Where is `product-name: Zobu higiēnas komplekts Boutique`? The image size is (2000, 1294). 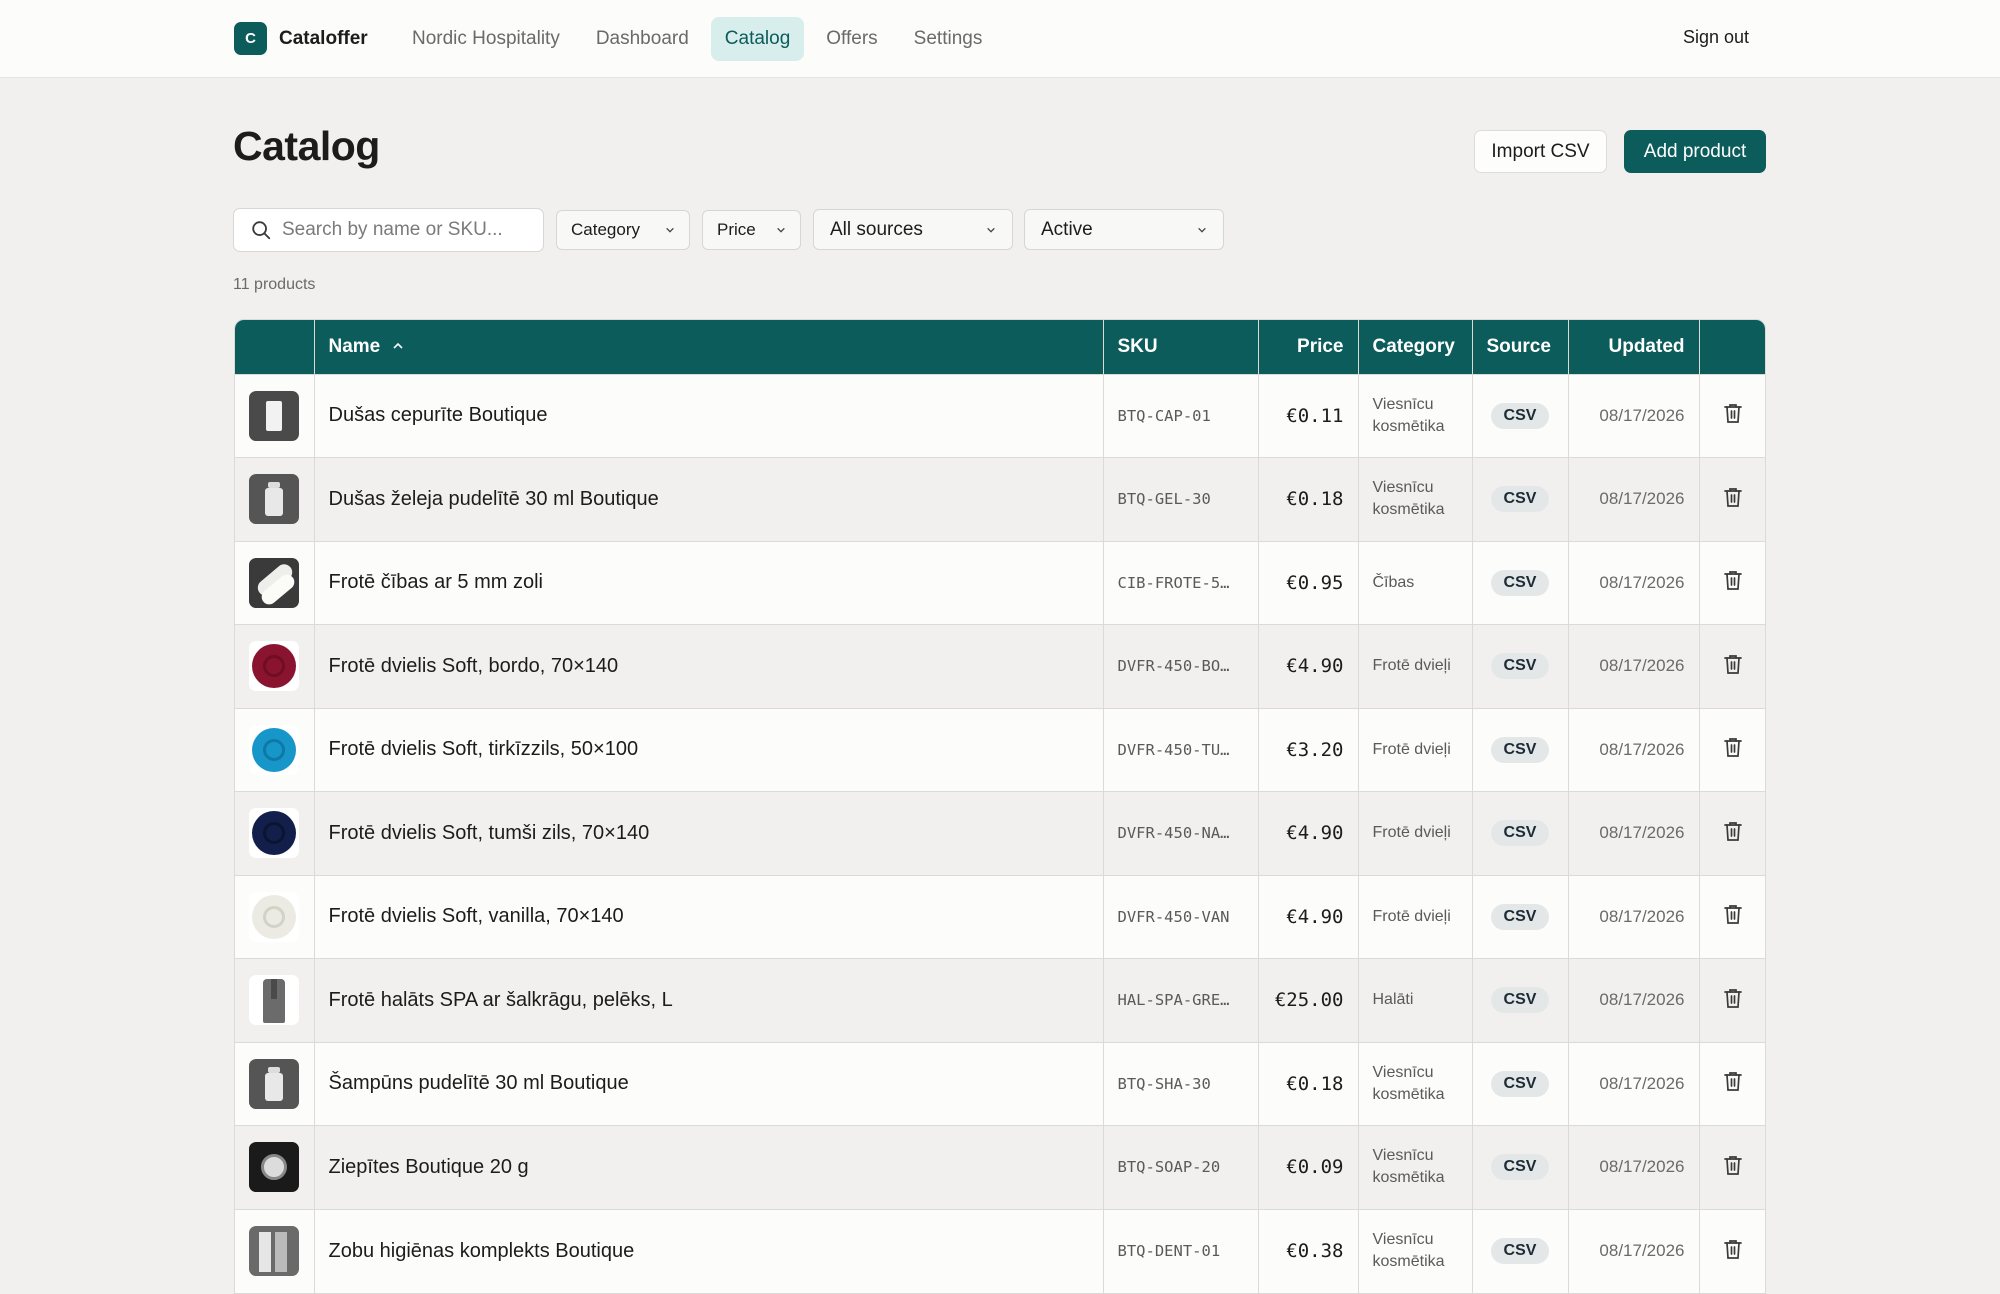 product-name: Zobu higiēnas komplekts Boutique is located at coordinates (709, 1251).